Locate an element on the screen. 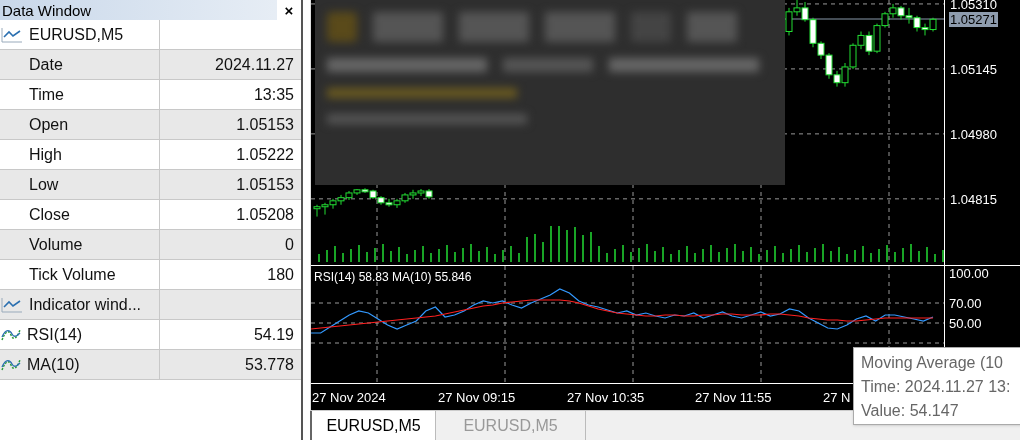  panel-title: Data Window is located at coordinates (46, 10).